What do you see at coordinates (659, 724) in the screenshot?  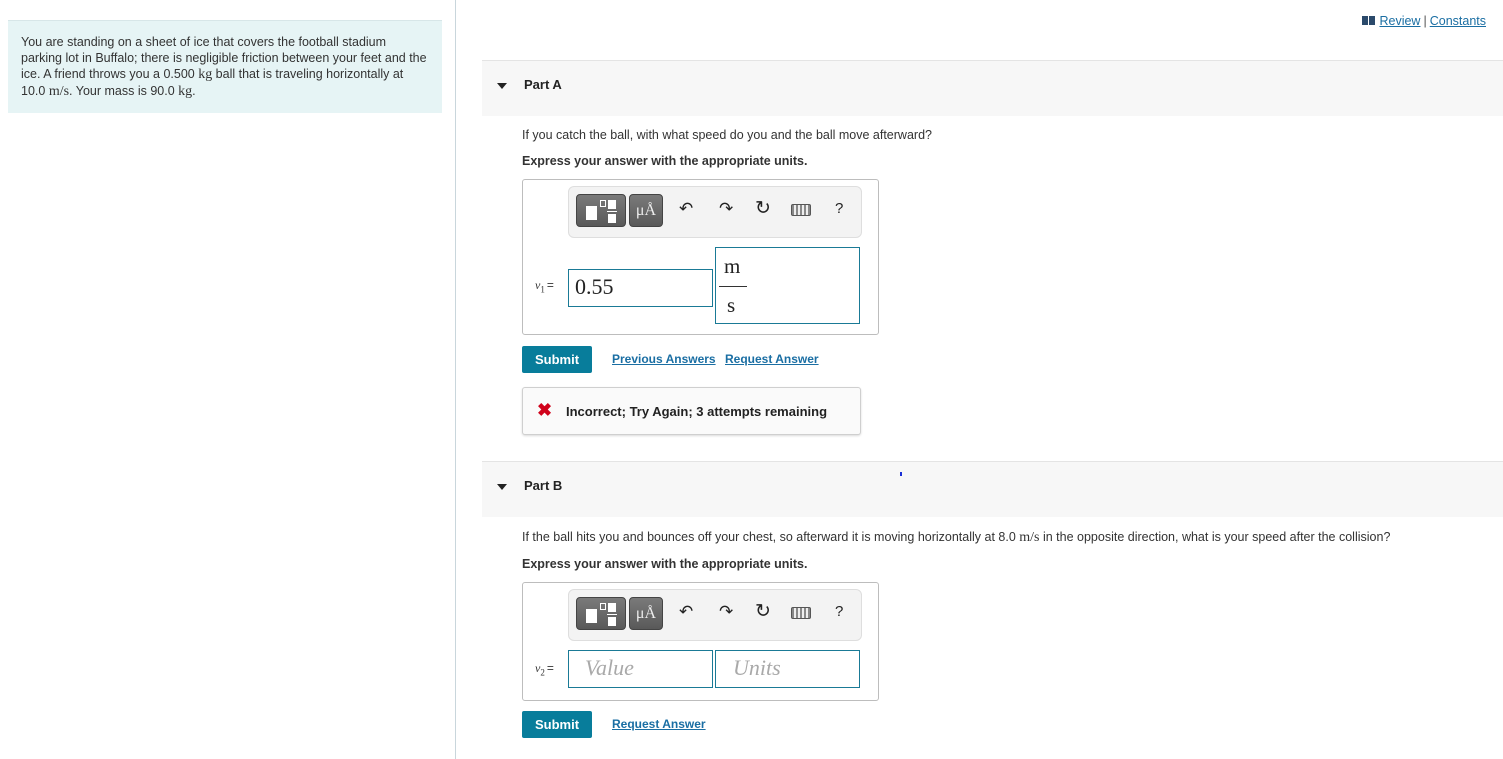 I see `part-b-request-answer-link: Request Answer` at bounding box center [659, 724].